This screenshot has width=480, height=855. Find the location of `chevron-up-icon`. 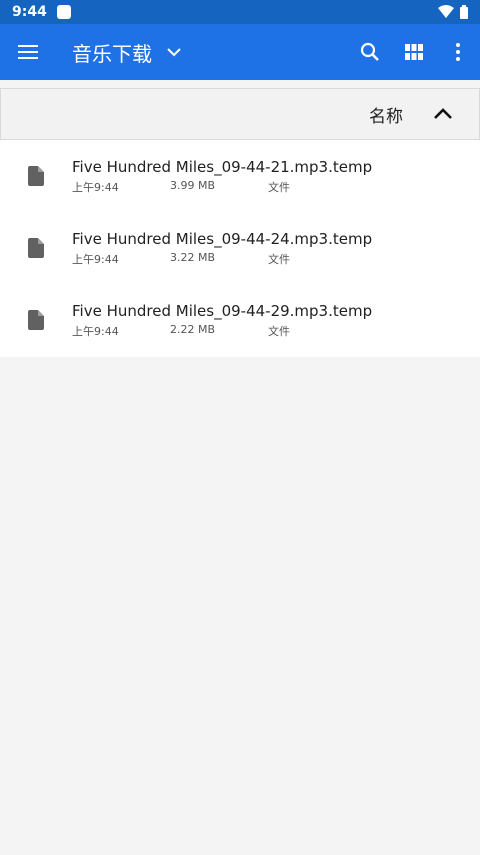

chevron-up-icon is located at coordinates (443, 113).